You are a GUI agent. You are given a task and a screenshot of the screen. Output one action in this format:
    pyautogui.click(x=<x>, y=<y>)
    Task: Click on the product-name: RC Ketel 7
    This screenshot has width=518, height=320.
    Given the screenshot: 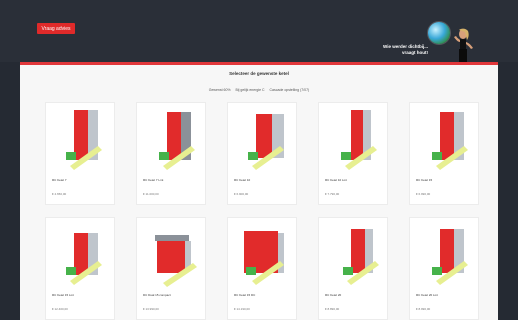 What is the action you would take?
    pyautogui.click(x=59, y=180)
    